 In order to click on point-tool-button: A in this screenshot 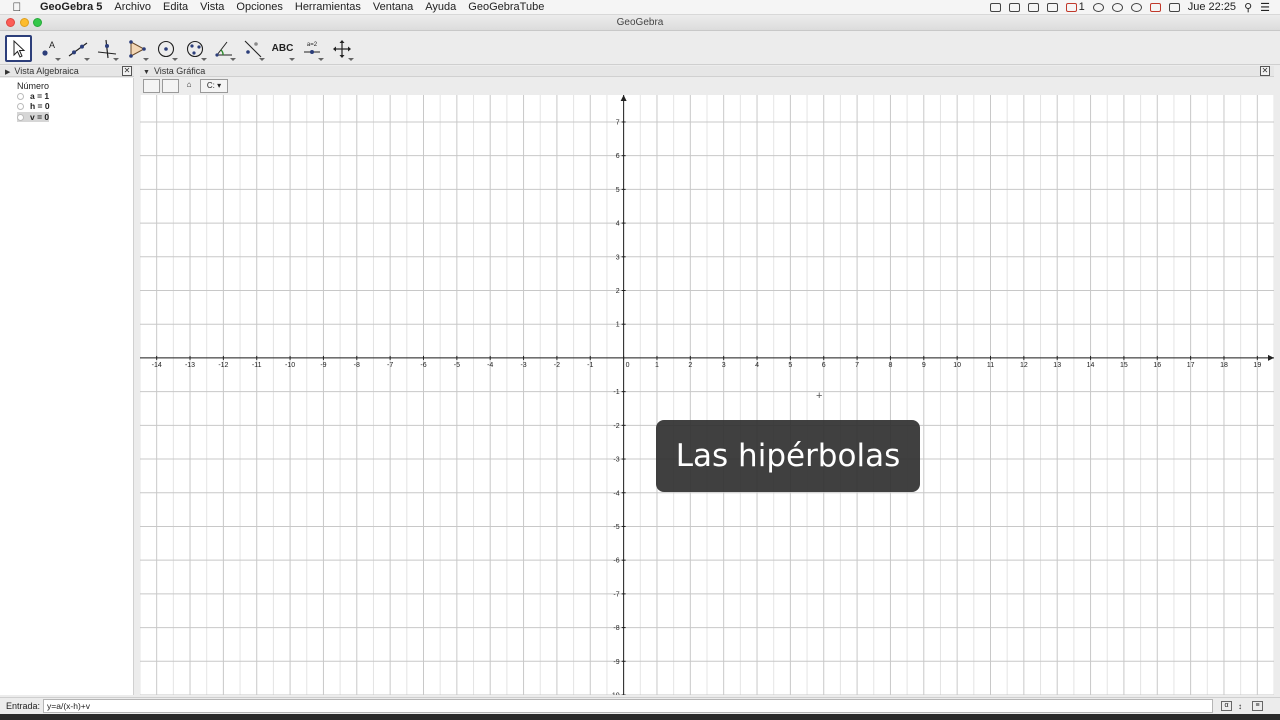, I will do `click(48, 48)`.